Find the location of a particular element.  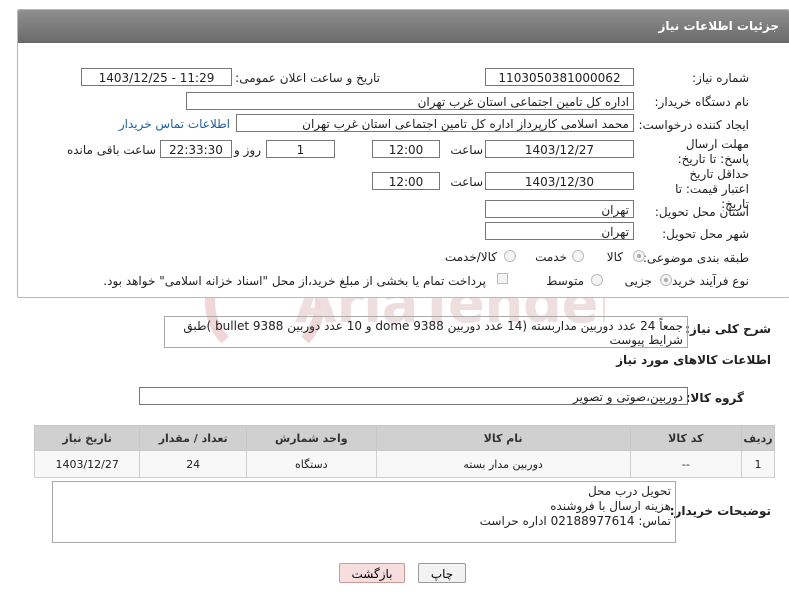

back-button: بازگشت is located at coordinates (372, 573).